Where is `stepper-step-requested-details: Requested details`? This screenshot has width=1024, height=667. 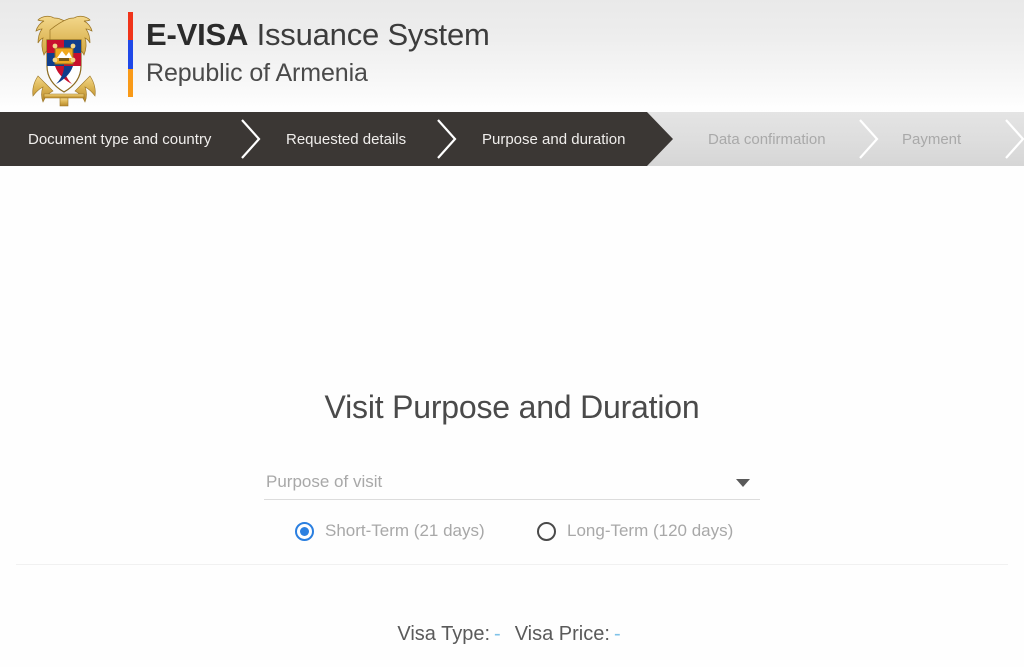 stepper-step-requested-details: Requested details is located at coordinates (346, 139).